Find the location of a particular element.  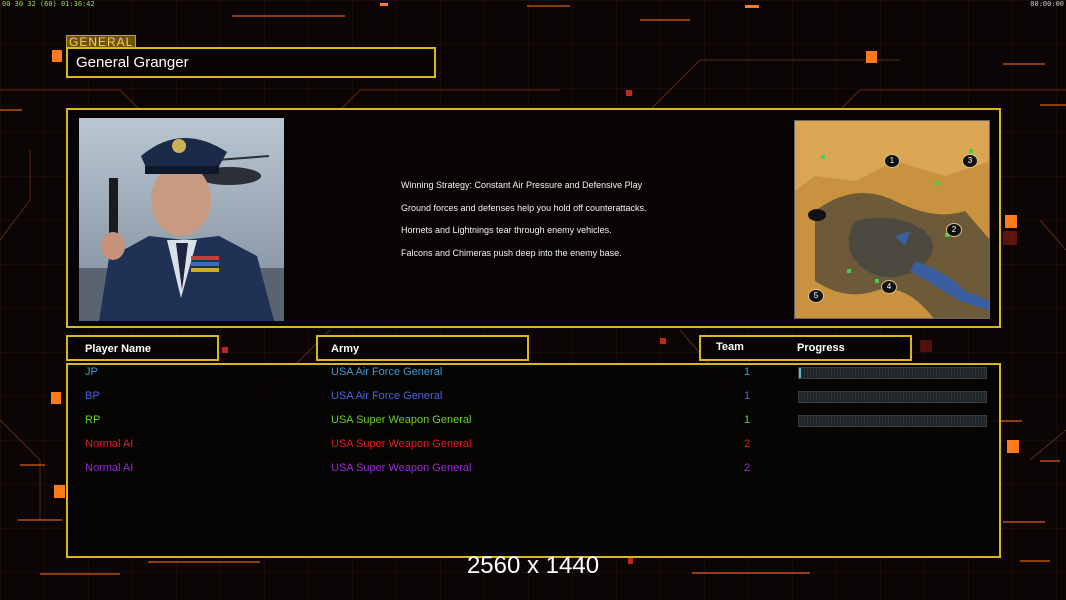

map-start-position: 2 is located at coordinates (954, 230).